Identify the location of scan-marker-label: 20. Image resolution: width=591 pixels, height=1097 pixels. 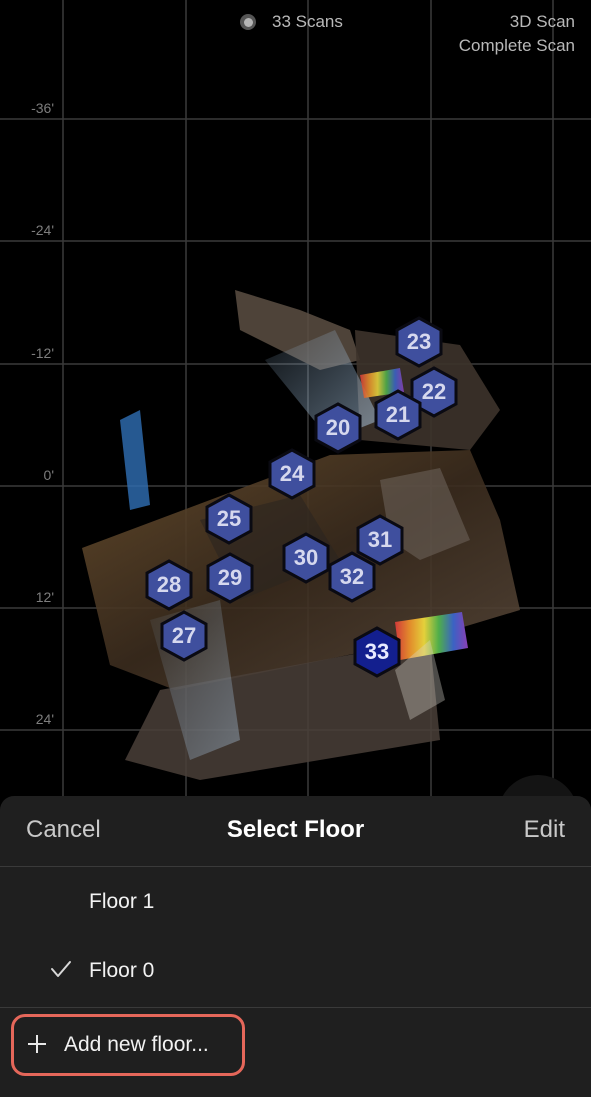
(338, 427).